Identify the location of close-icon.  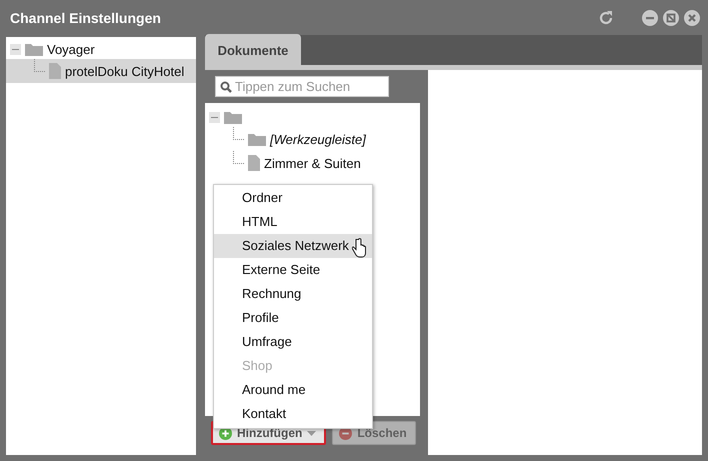
(692, 18).